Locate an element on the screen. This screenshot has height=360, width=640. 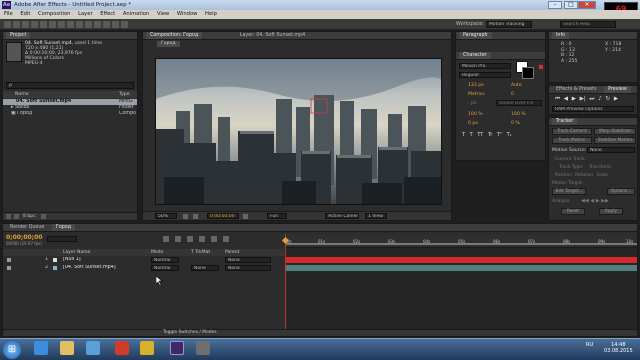
stroke-color-swatch is located at coordinates (528, 73).